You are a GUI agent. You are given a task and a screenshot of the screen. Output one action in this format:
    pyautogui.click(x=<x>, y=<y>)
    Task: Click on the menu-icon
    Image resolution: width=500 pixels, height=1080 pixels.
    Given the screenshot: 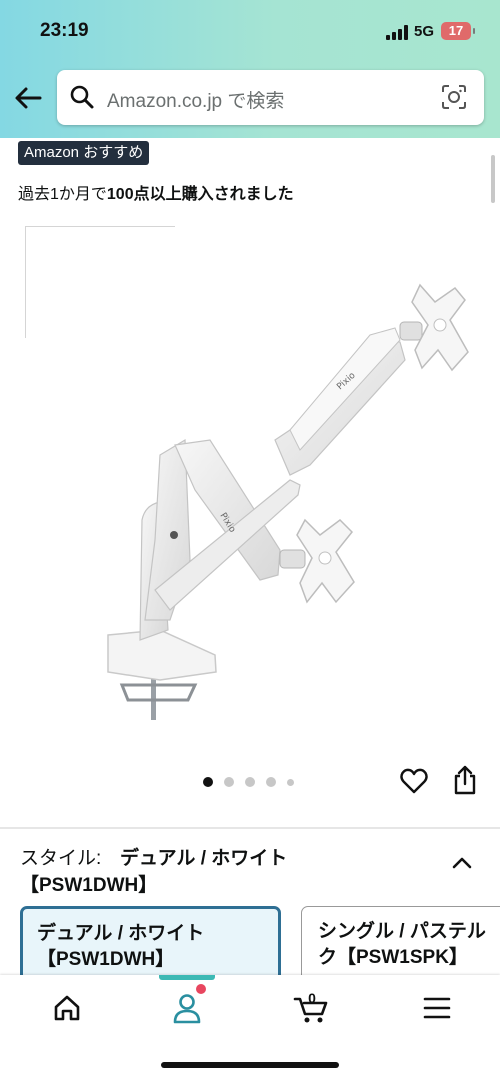 What is the action you would take?
    pyautogui.click(x=437, y=1008)
    